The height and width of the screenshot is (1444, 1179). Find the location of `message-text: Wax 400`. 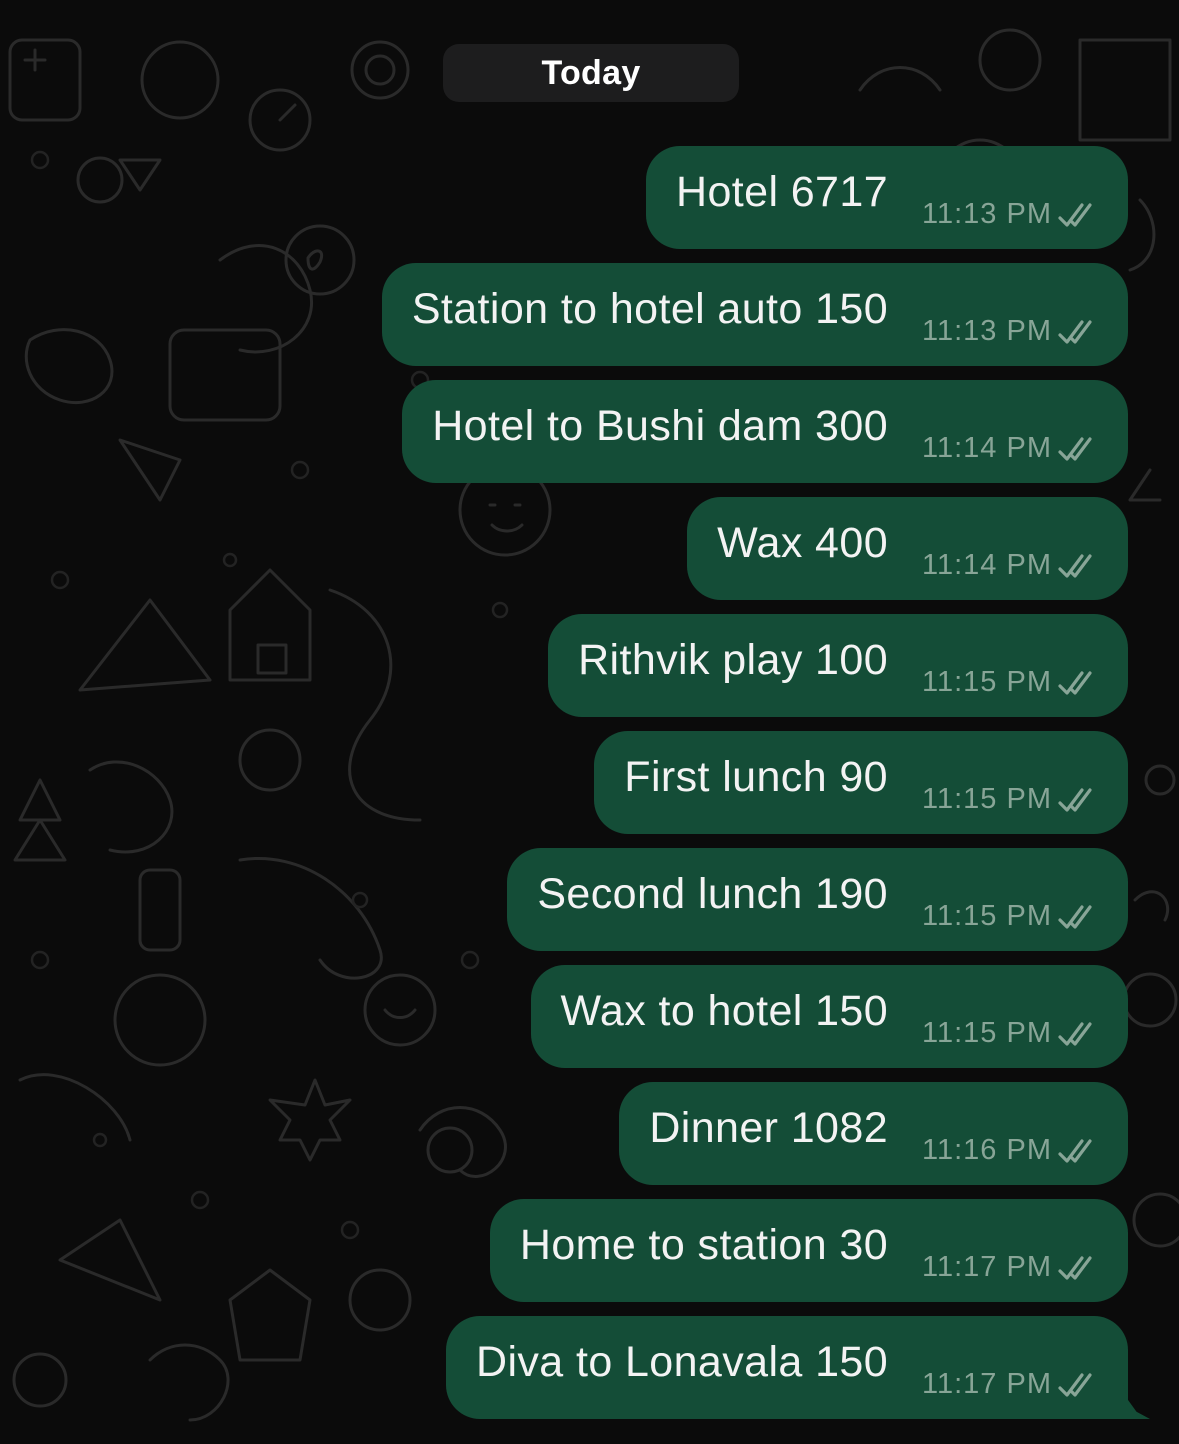

message-text: Wax 400 is located at coordinates (803, 543).